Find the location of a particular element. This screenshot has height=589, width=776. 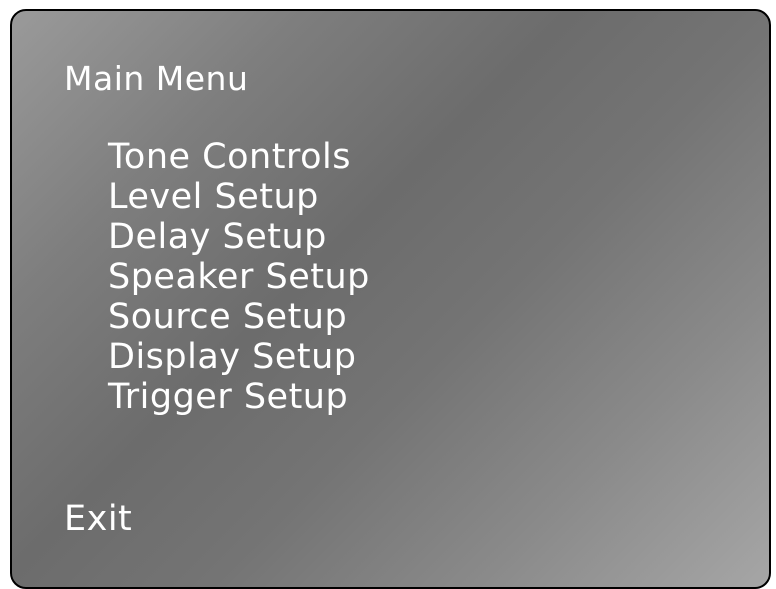

menu-item-tone-controls: Tone Controls is located at coordinates (239, 157).